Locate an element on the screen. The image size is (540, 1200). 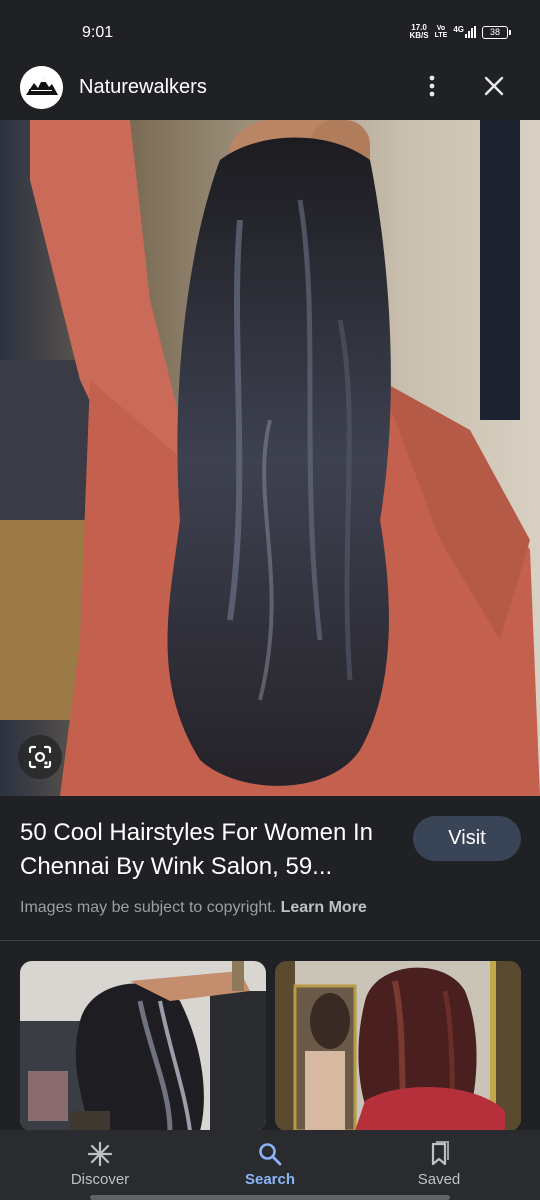
volte-indicator: Vo LTE is located at coordinates (441, 32).